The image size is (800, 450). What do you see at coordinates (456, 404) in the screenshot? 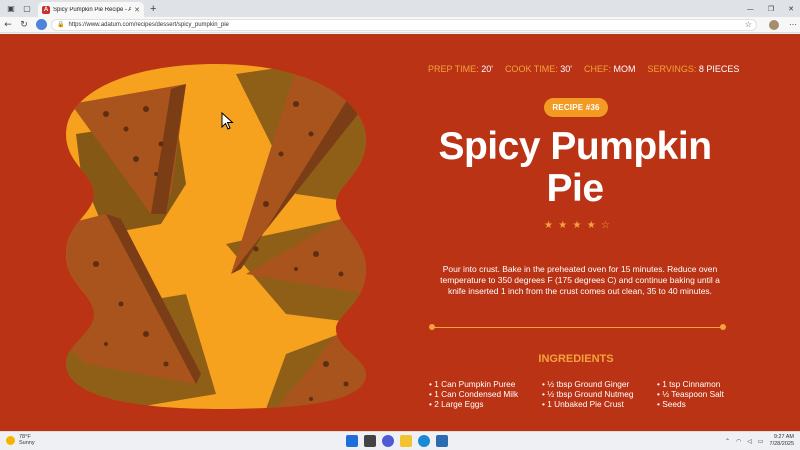
I see `ingredient-item: • 2 Large Eggs` at bounding box center [456, 404].